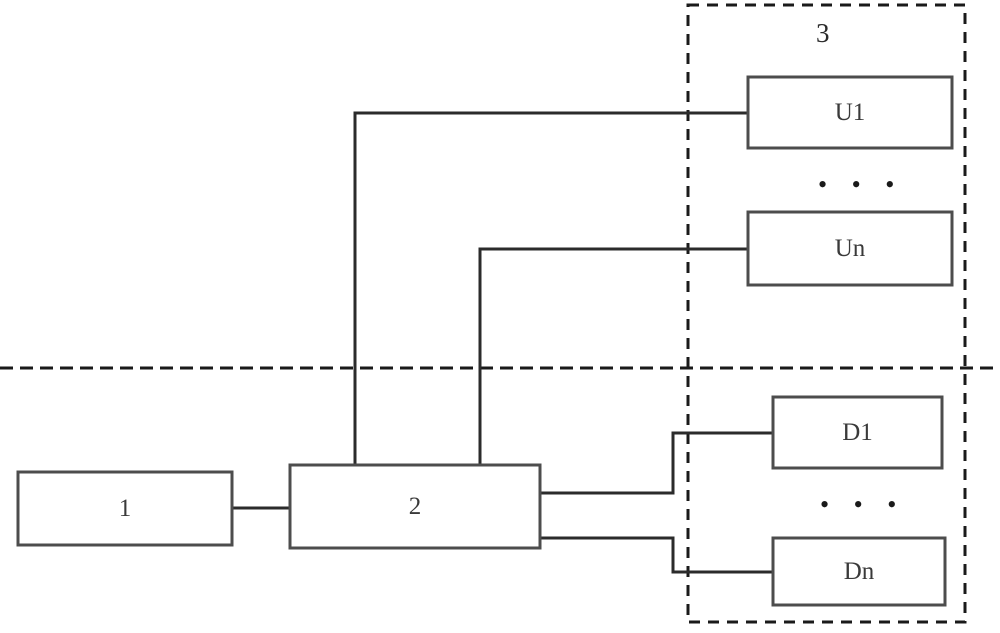 The height and width of the screenshot is (633, 1000). I want to click on connector-2-to-dn, so click(656, 555).